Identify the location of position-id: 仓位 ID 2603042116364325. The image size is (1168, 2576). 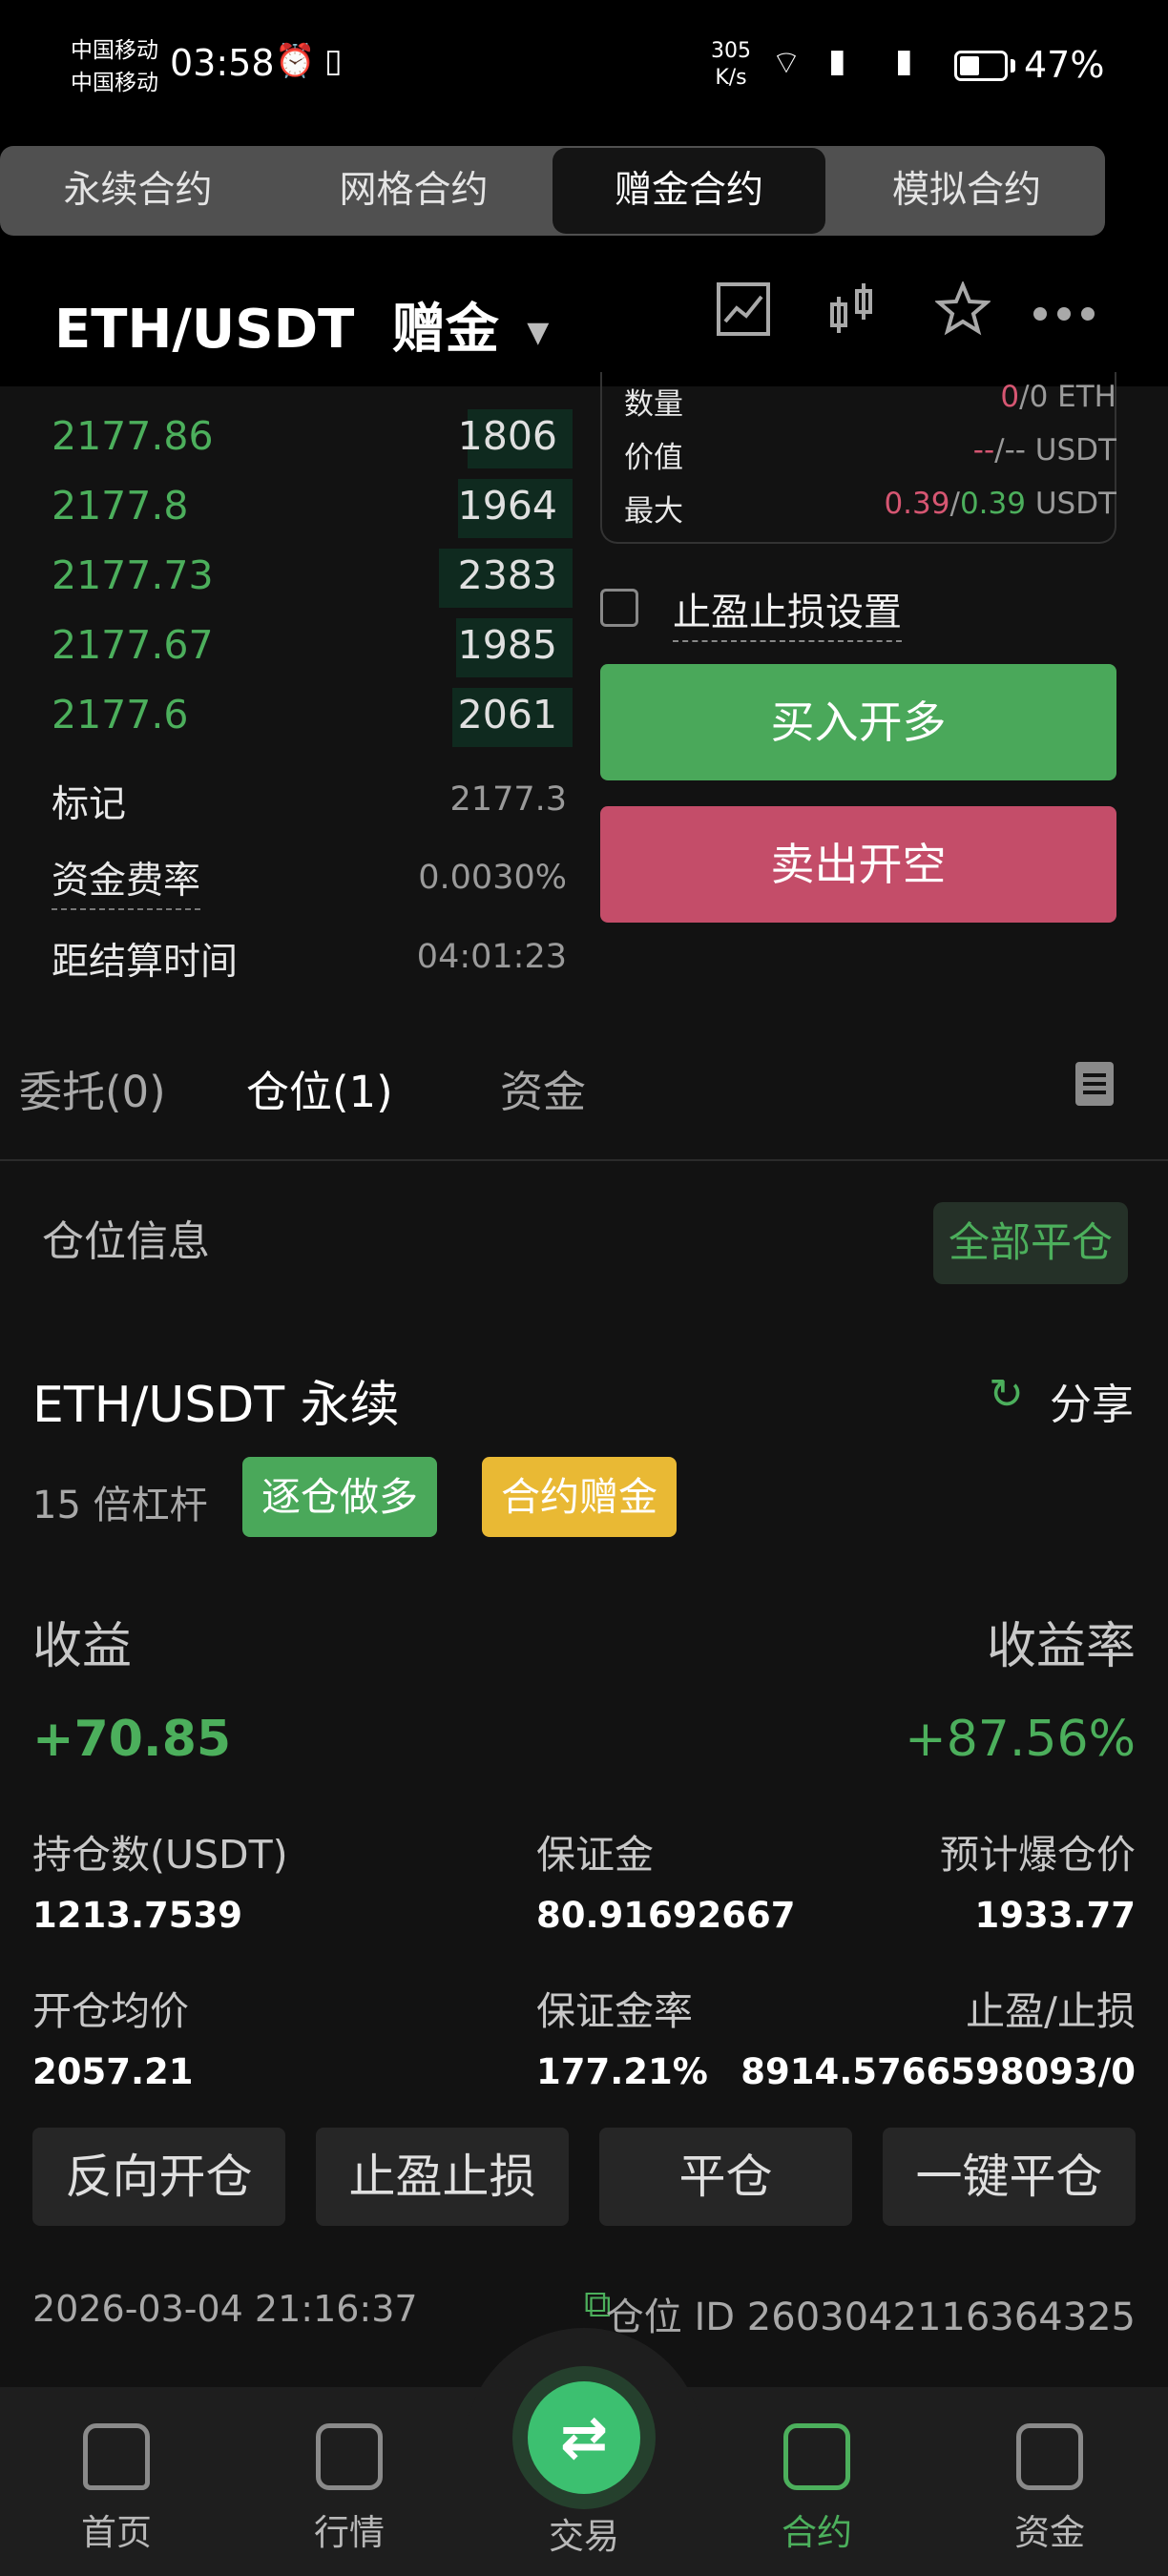
(870, 2317).